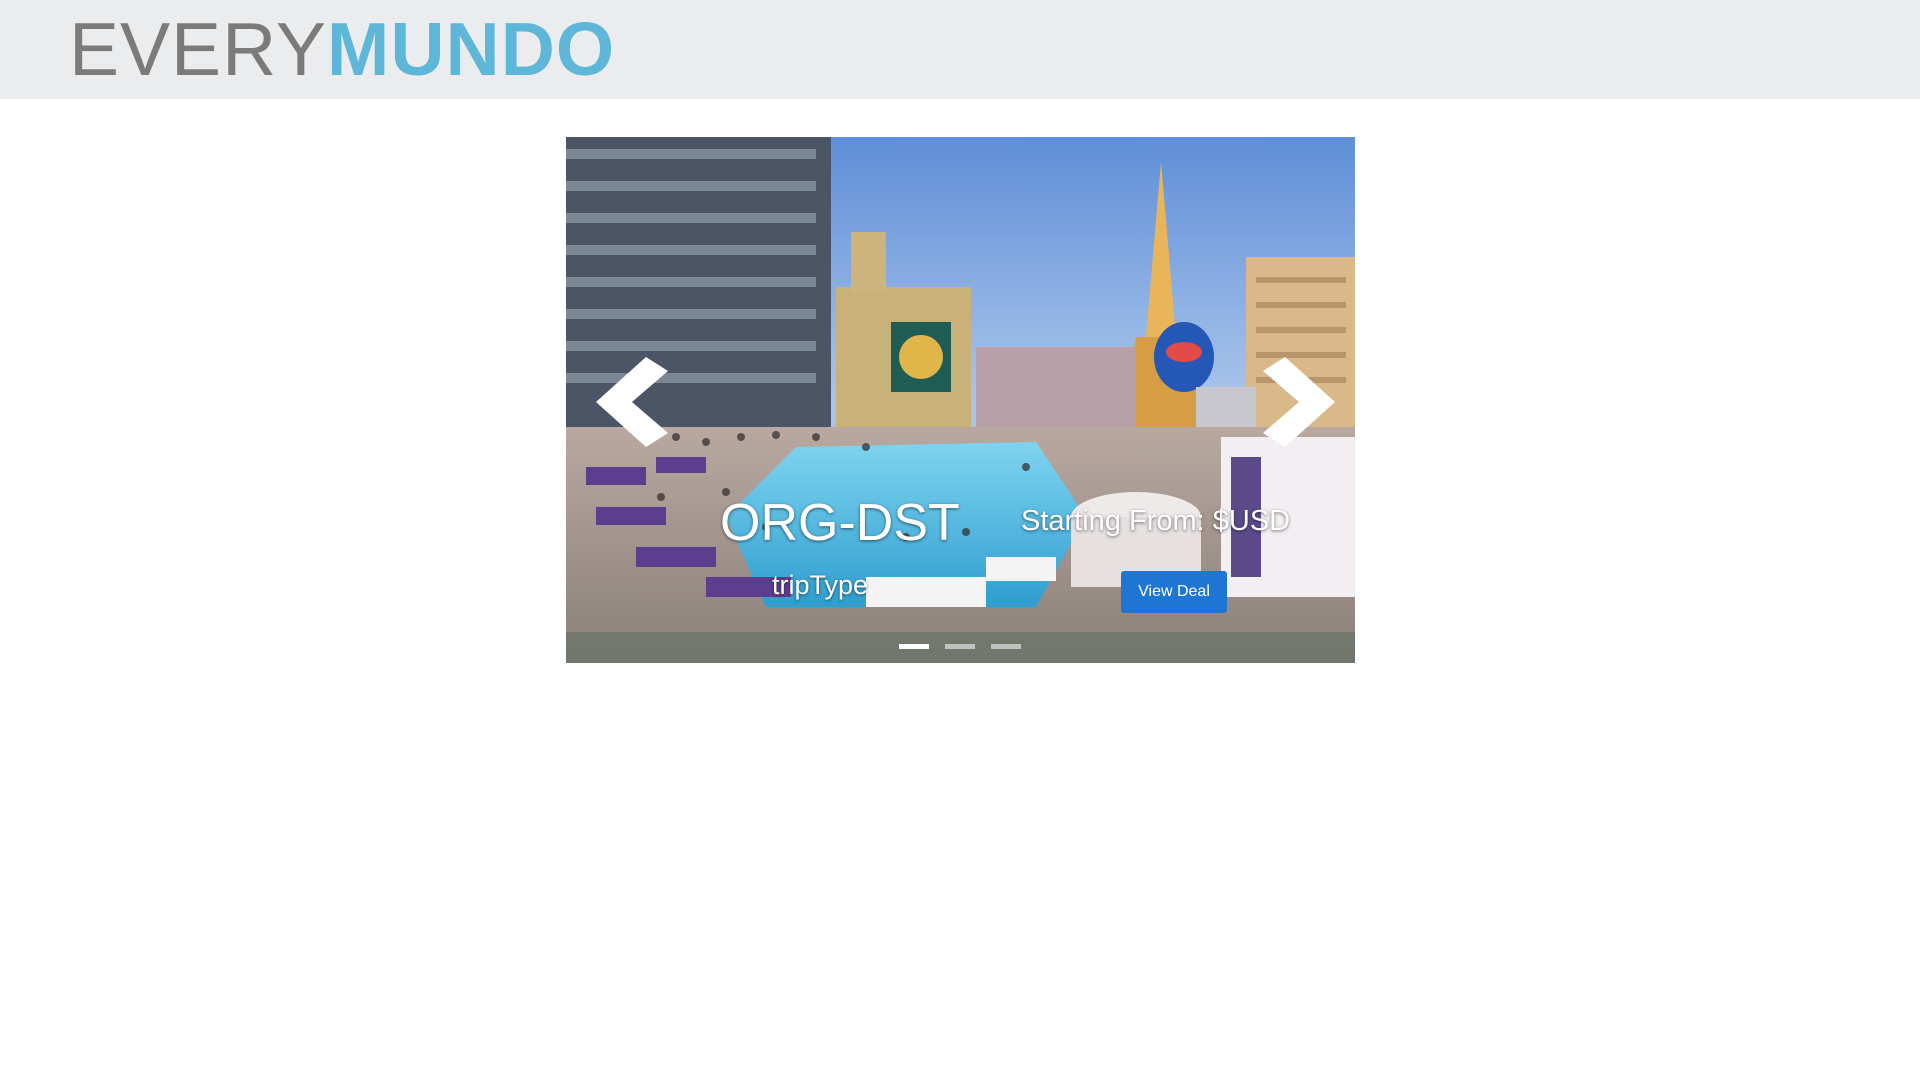 The height and width of the screenshot is (1080, 1920). Describe the element at coordinates (1174, 592) in the screenshot. I see `view-deal-button: View Deal` at that location.